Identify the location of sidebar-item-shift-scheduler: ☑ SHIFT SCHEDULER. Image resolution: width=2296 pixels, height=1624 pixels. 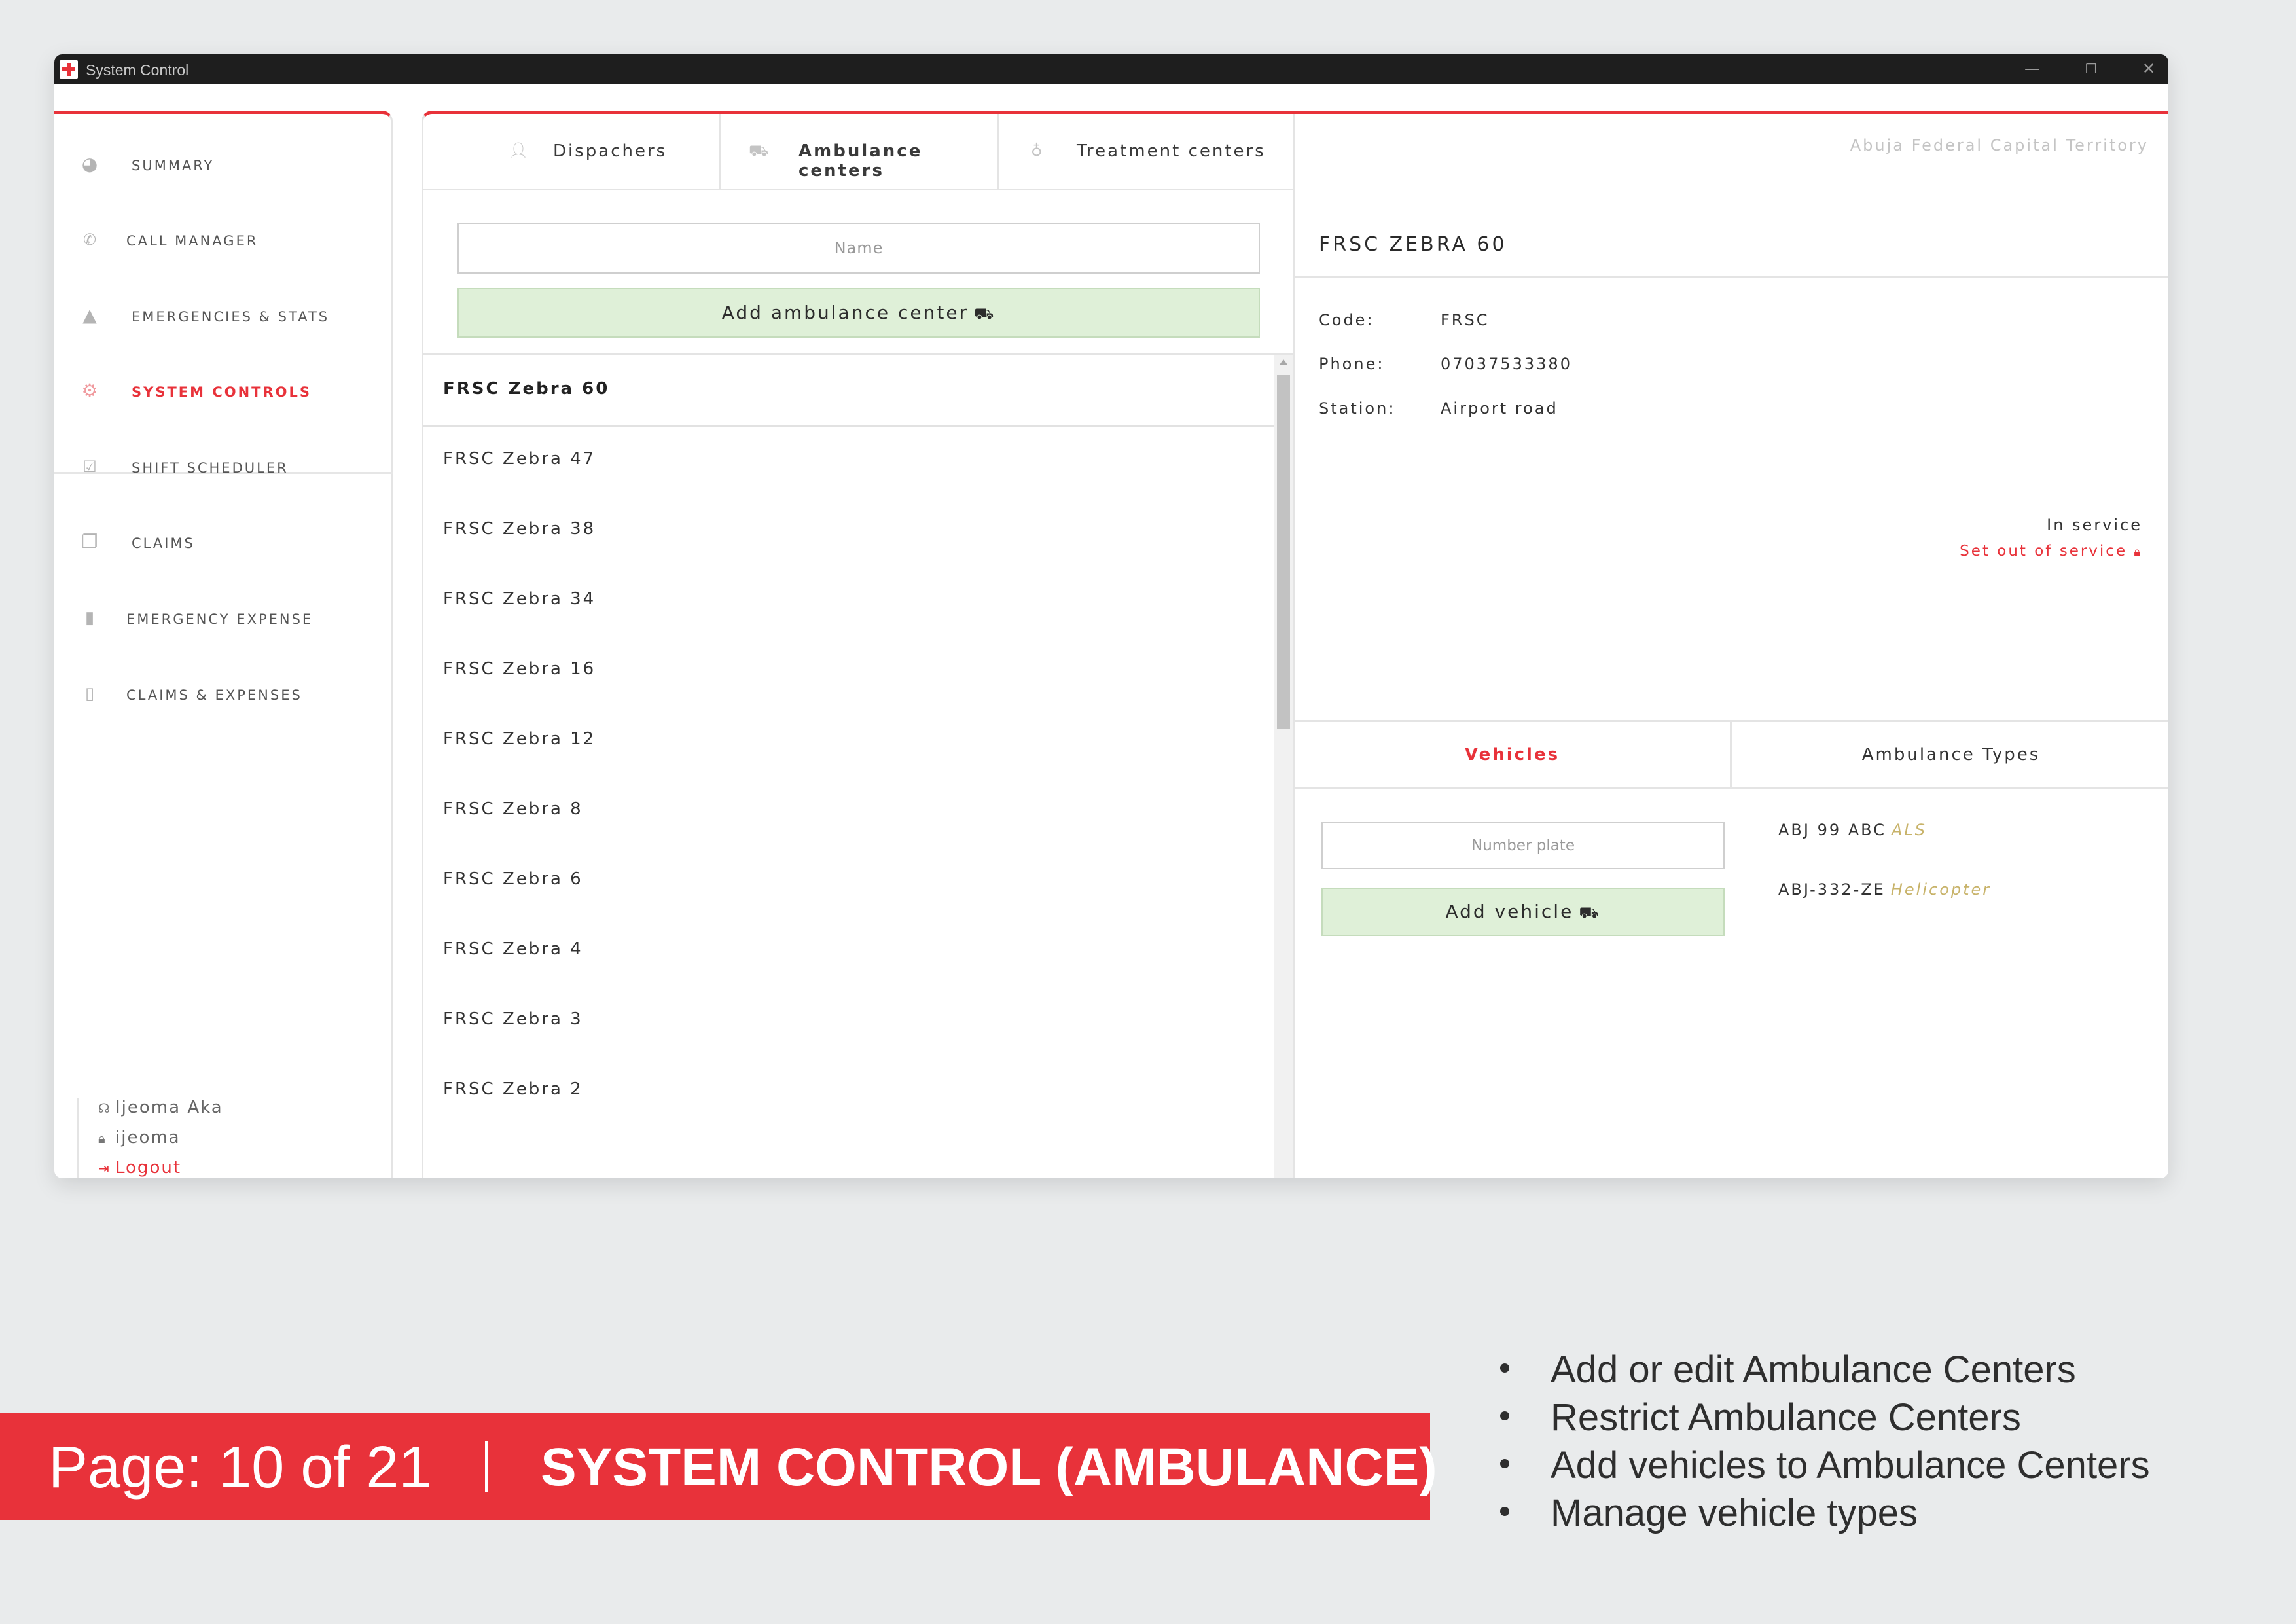
(221, 467).